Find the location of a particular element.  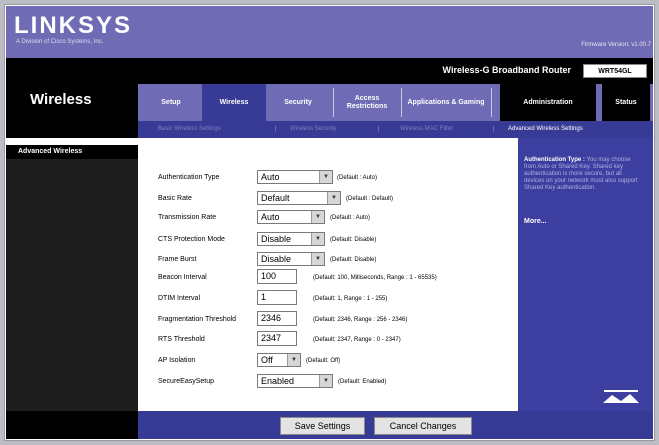

logo-subtitle: A Division of Cisco Systems, Inc. is located at coordinates (60, 42).